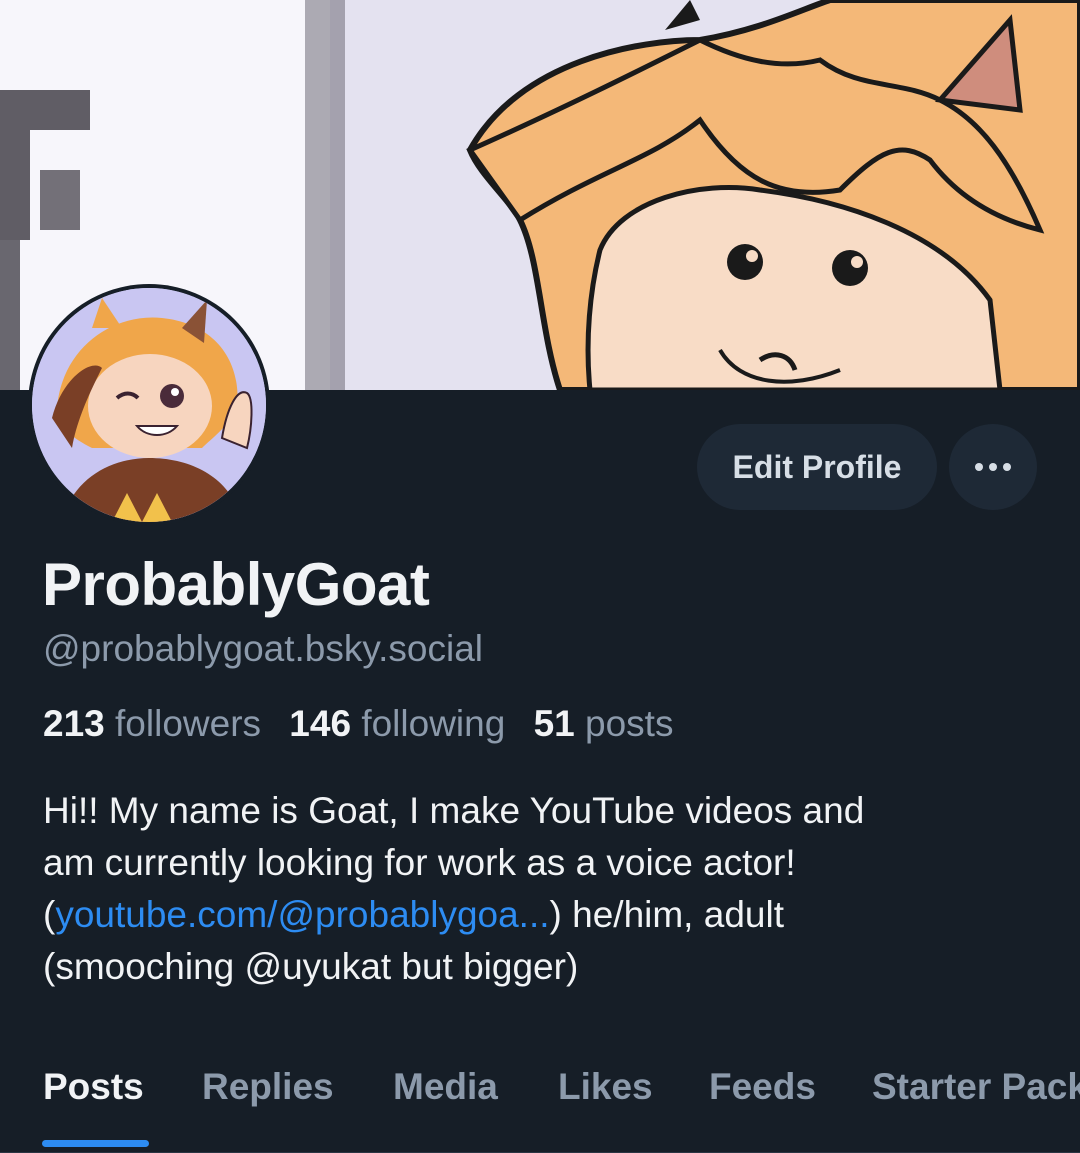  I want to click on followers-count: 213, so click(74, 723).